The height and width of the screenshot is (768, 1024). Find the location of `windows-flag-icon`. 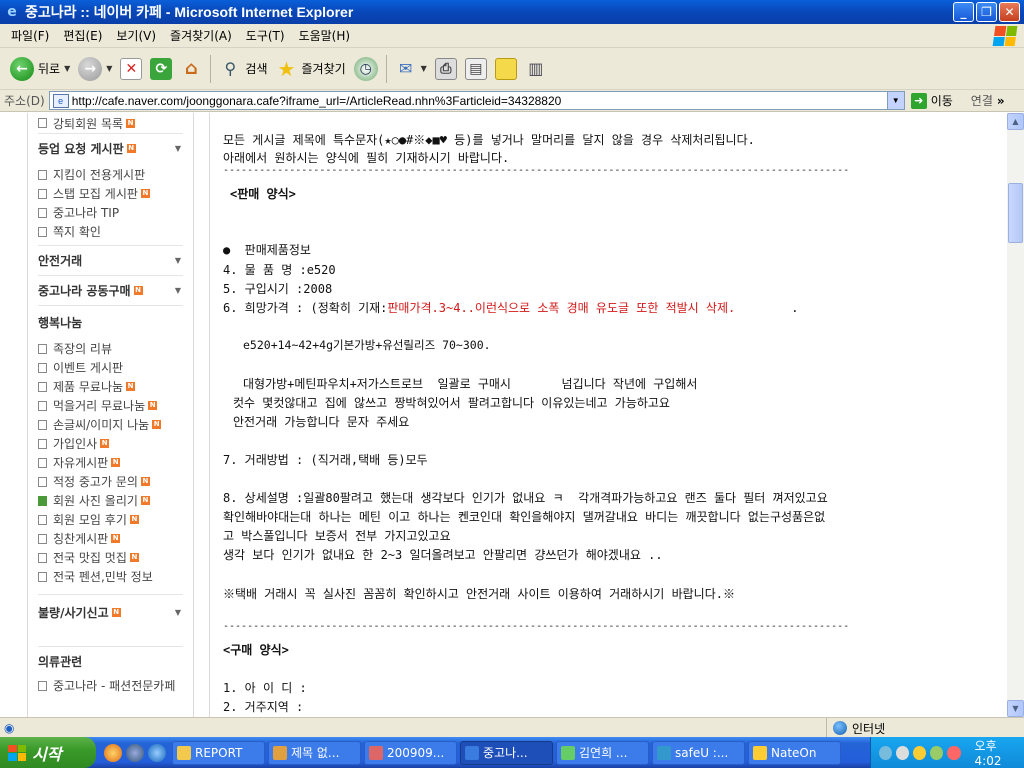

windows-flag-icon is located at coordinates (17, 752).